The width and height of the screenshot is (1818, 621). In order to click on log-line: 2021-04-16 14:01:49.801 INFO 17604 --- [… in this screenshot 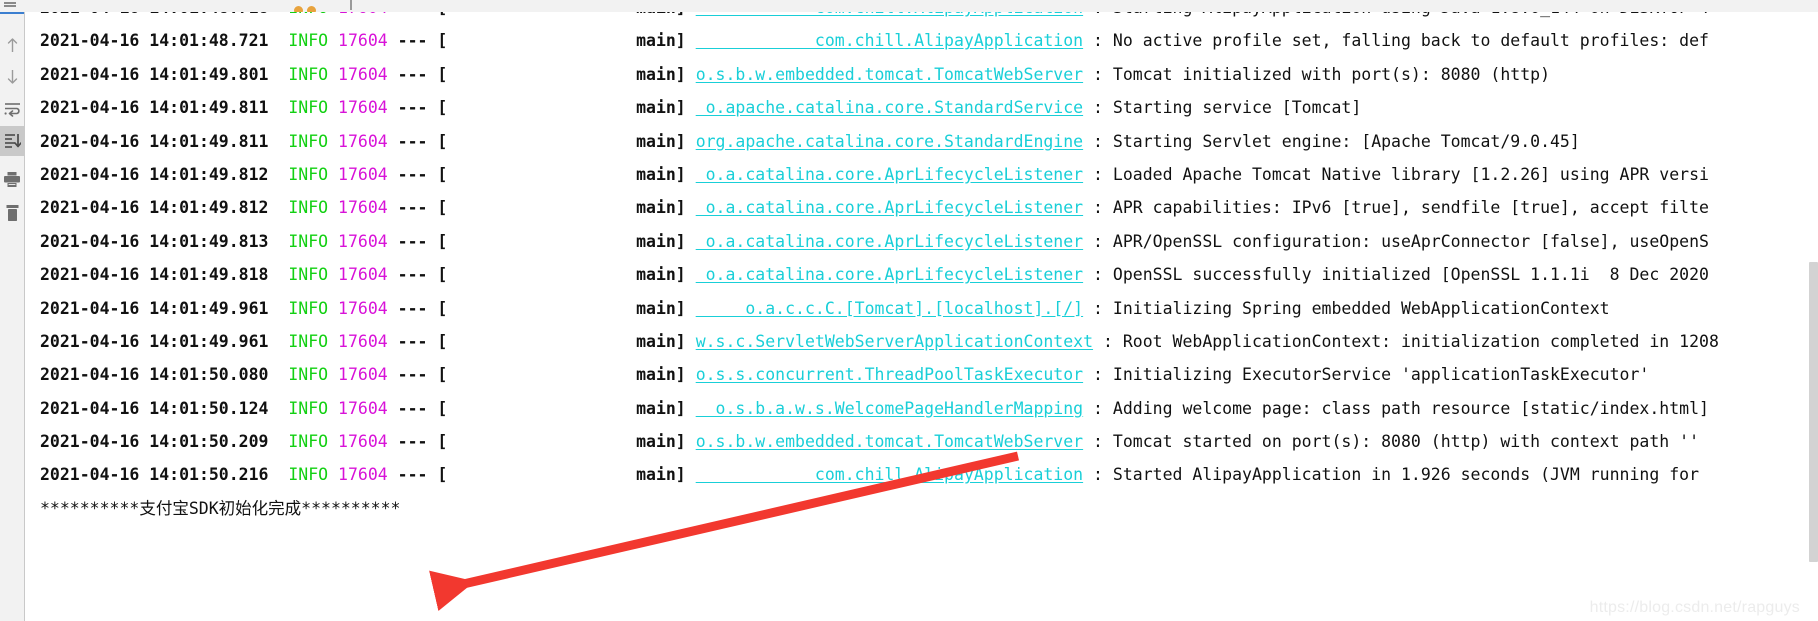, I will do `click(921, 74)`.